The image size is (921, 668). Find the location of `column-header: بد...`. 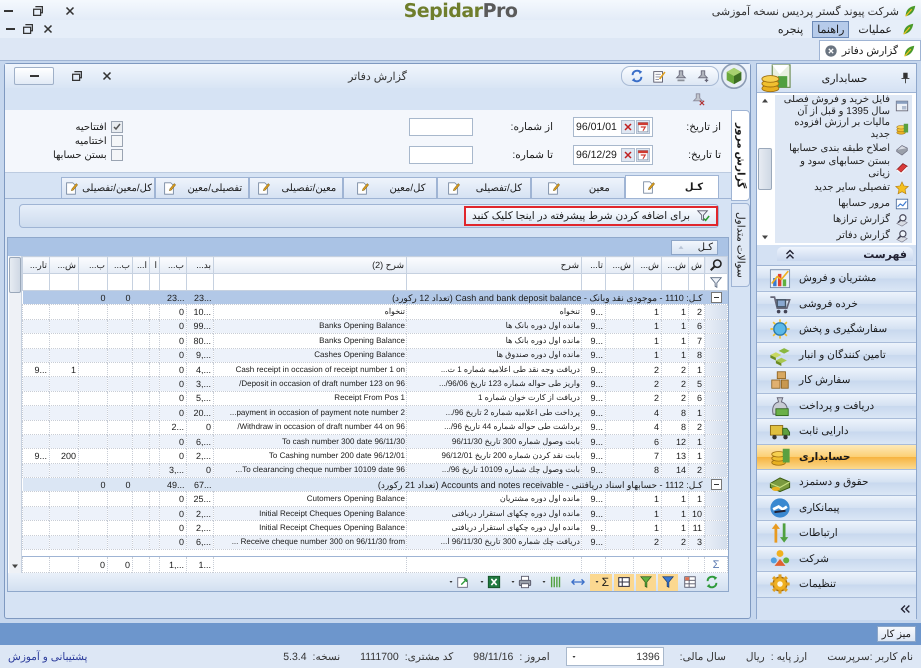

column-header: بد... is located at coordinates (200, 265).